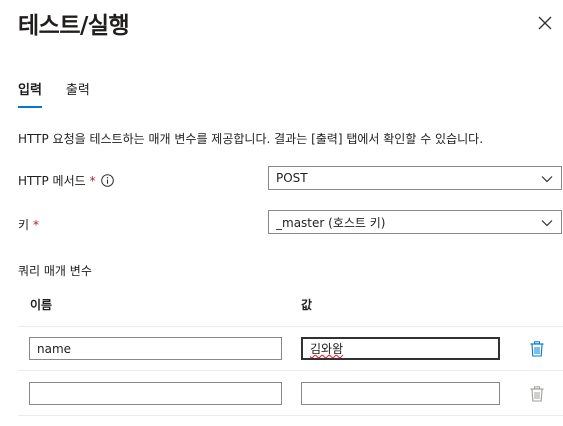 Image resolution: width=563 pixels, height=426 pixels. I want to click on http-method-value: POST, so click(292, 178).